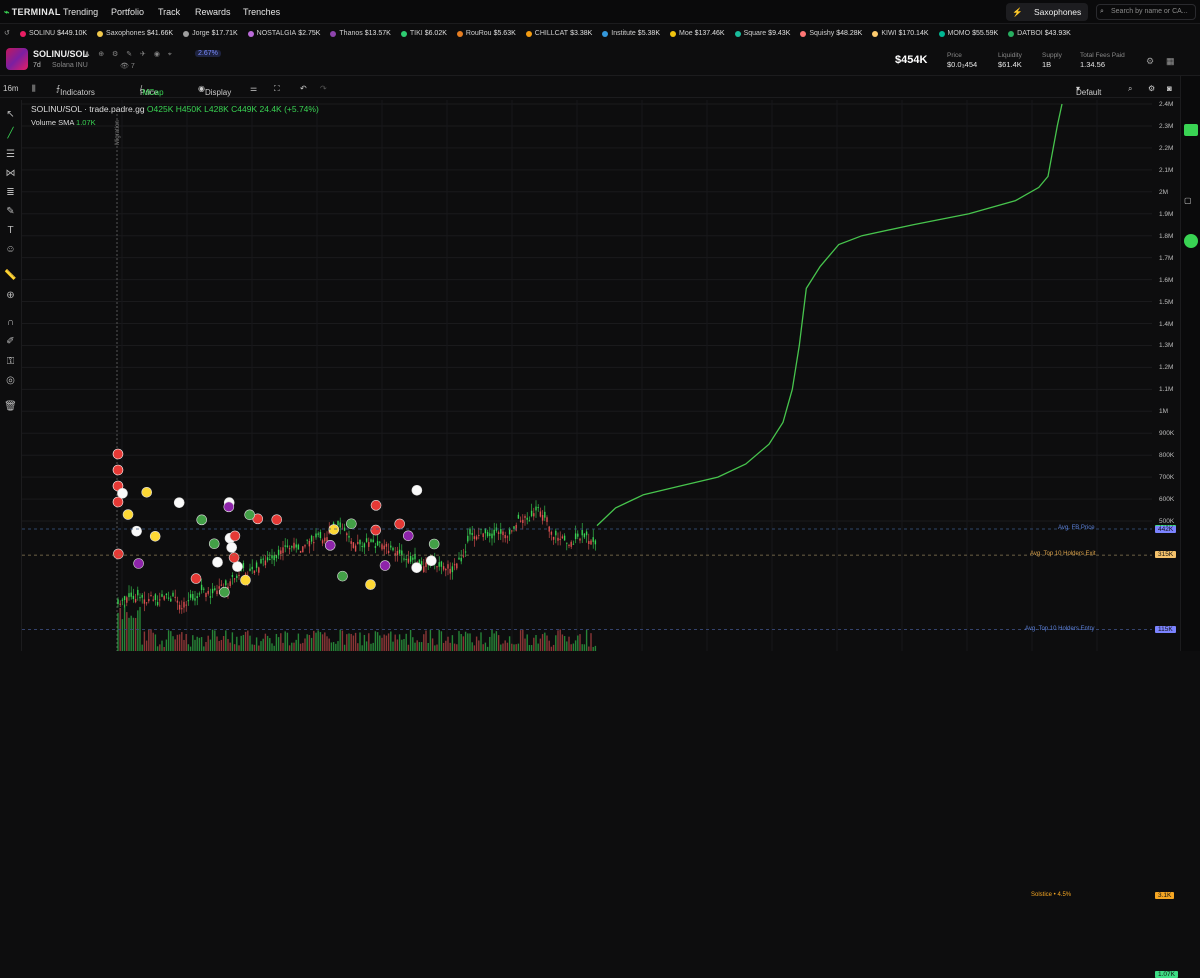  What do you see at coordinates (10, 249) in the screenshot?
I see `emoji-icon: ☺` at bounding box center [10, 249].